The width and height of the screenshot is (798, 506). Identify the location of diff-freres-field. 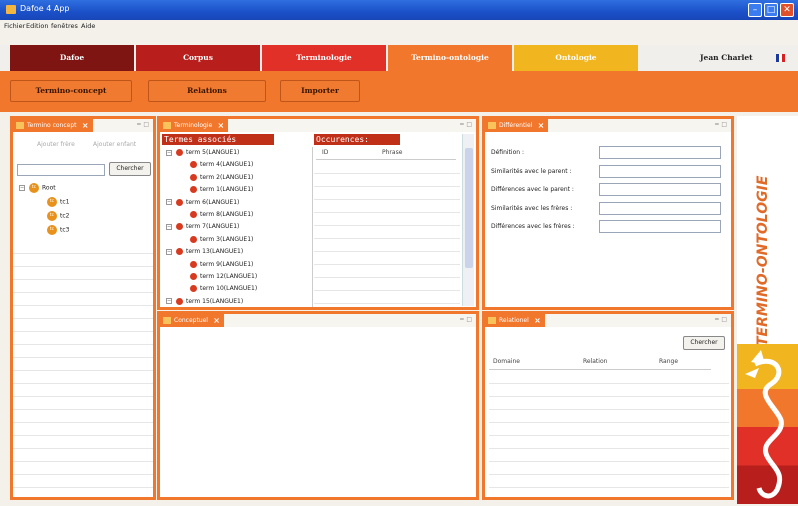
(660, 226).